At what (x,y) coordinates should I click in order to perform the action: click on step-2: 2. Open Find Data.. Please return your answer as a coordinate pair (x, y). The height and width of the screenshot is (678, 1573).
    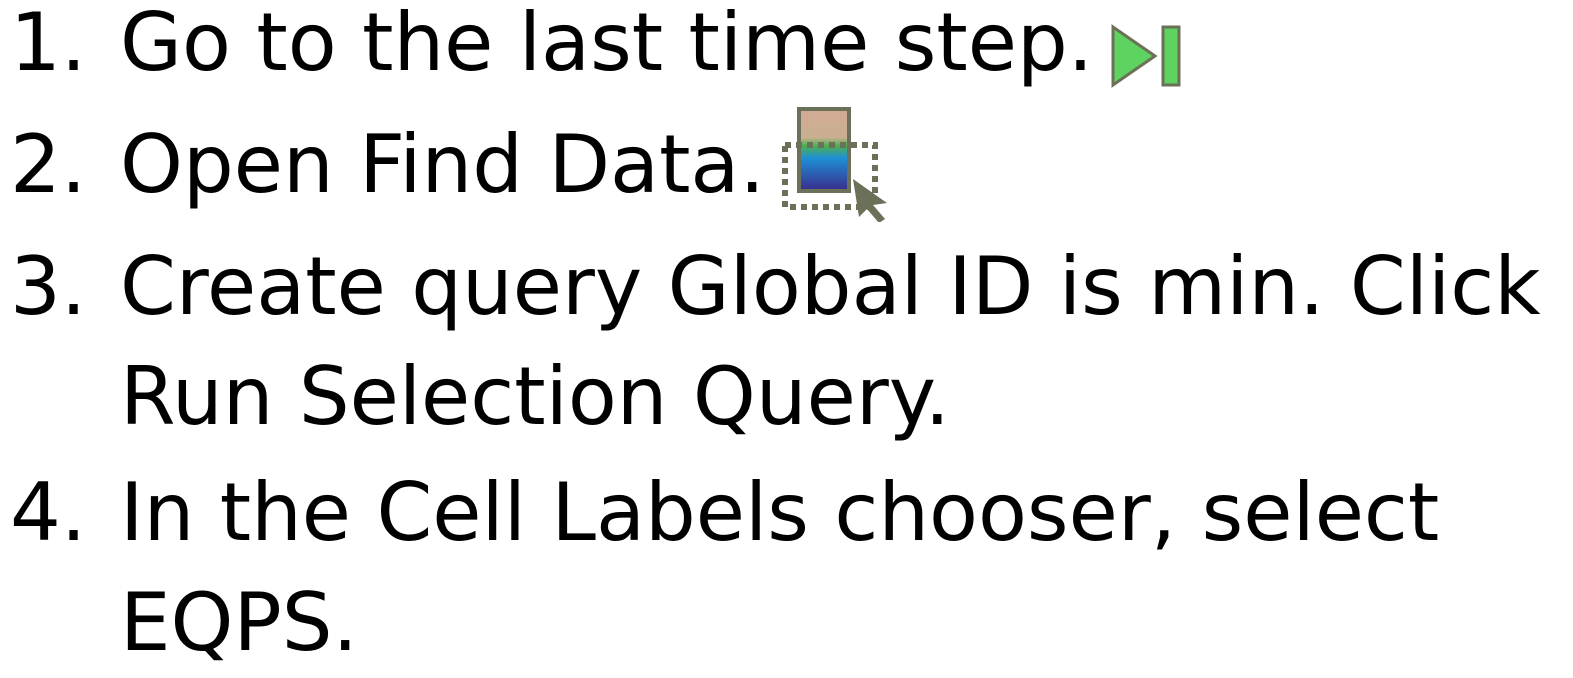
    Looking at the image, I should click on (448, 167).